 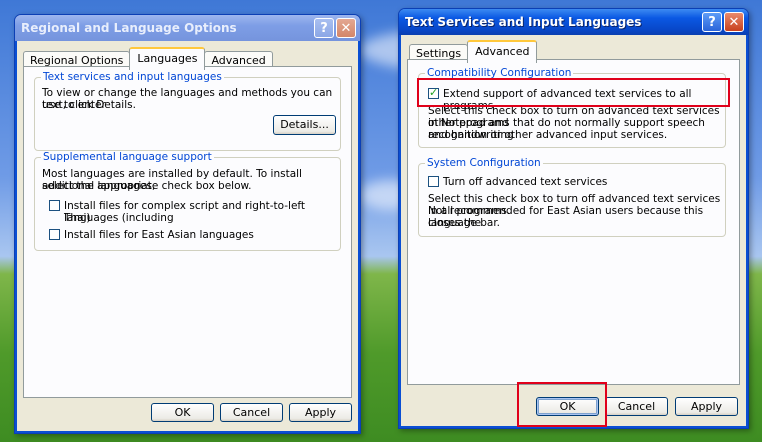 I want to click on tab-languages: Languages, so click(x=167, y=58).